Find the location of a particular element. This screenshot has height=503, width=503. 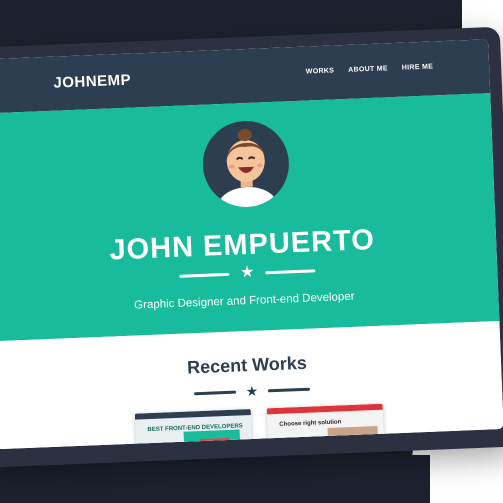

nav-links: WORKS ABOUT ME HIRE ME is located at coordinates (370, 69).